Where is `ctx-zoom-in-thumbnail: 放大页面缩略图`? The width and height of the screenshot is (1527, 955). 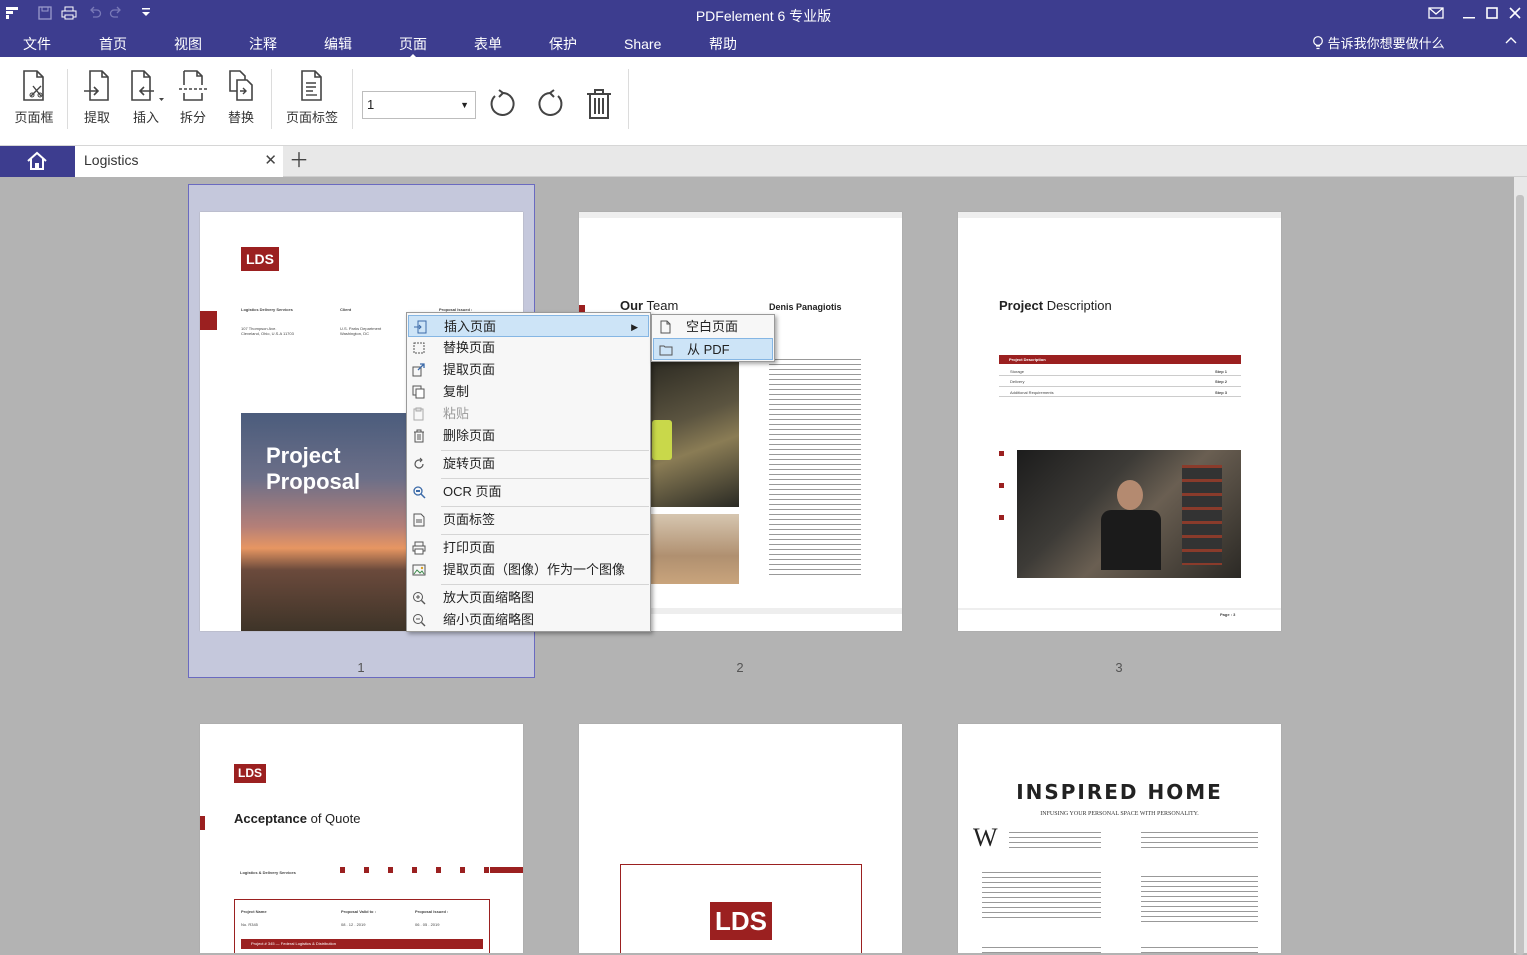
ctx-zoom-in-thumbnail: 放大页面缩略图 is located at coordinates (528, 598).